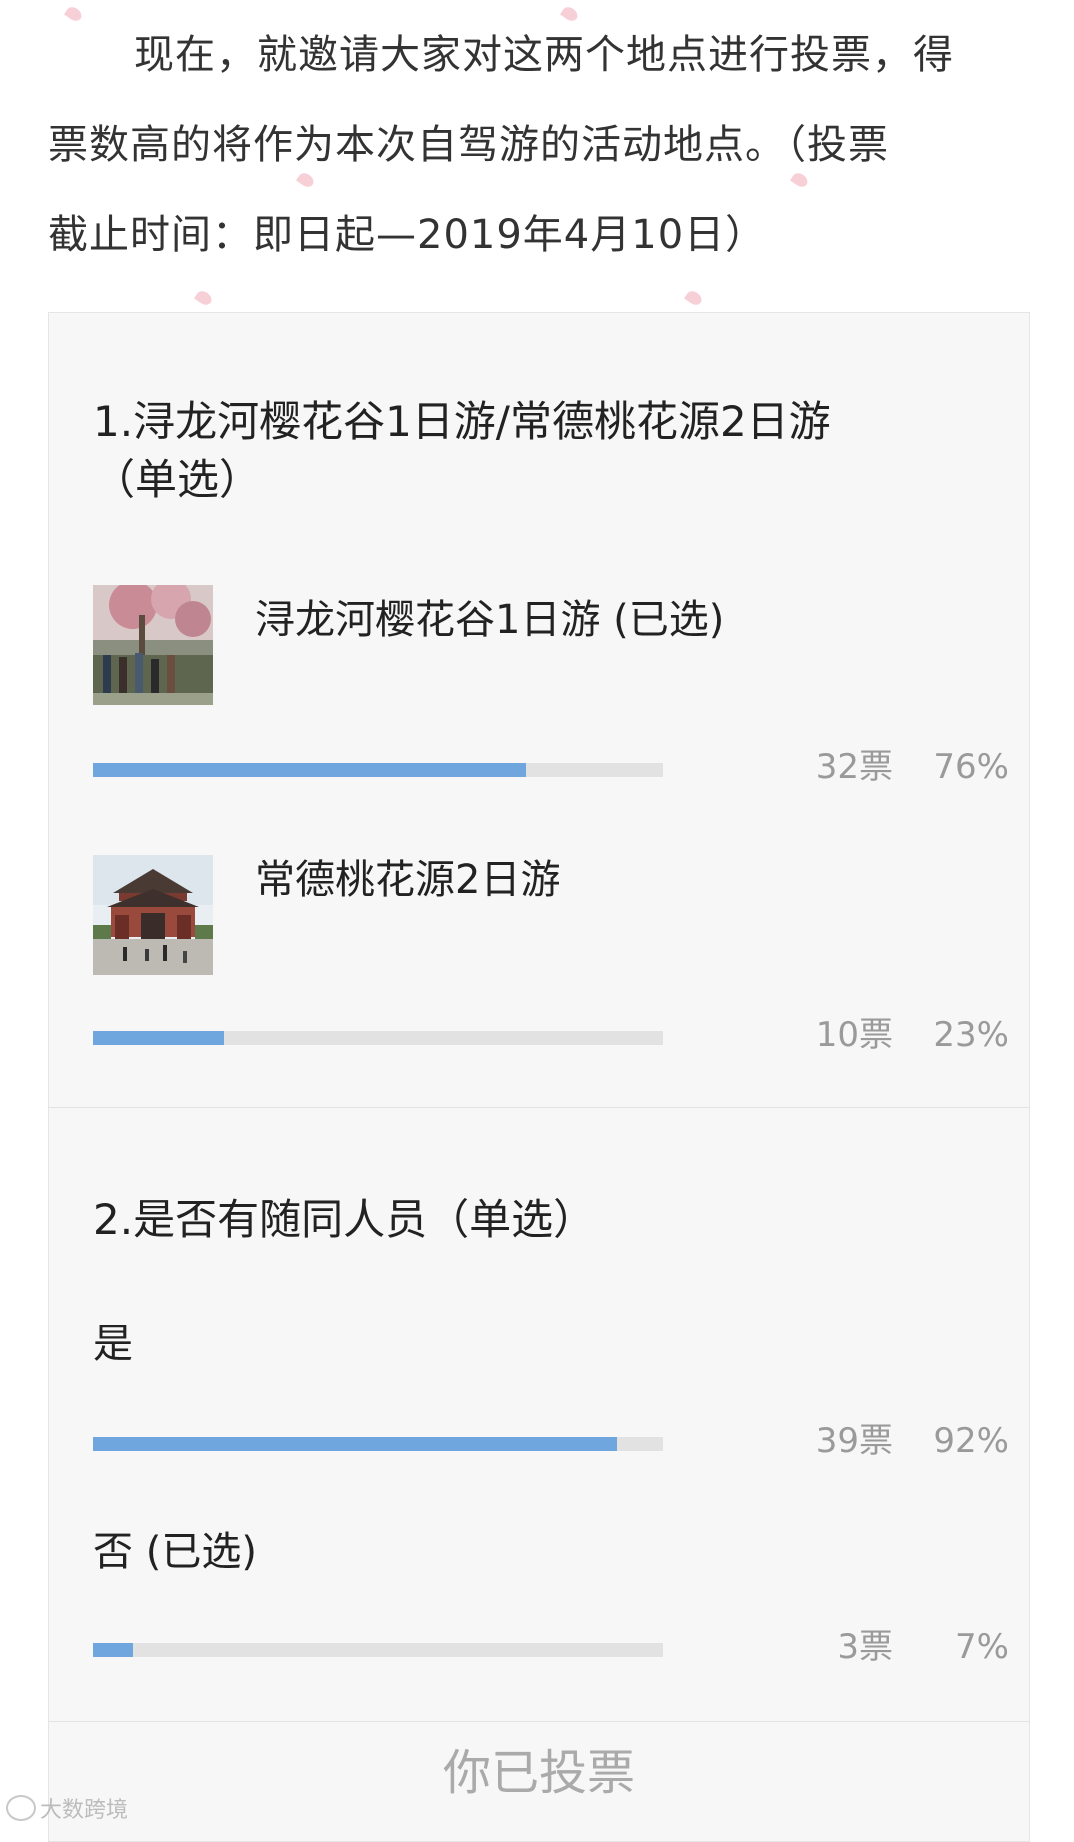 This screenshot has width=1074, height=1842. Describe the element at coordinates (543, 1349) in the screenshot. I see `vote-option: 是` at that location.